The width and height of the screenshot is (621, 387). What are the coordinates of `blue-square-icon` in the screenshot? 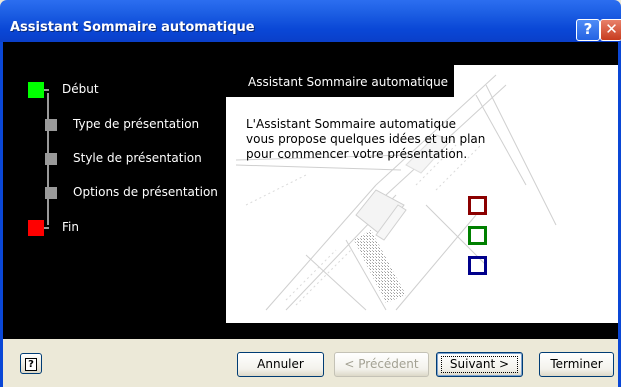 It's located at (477, 265).